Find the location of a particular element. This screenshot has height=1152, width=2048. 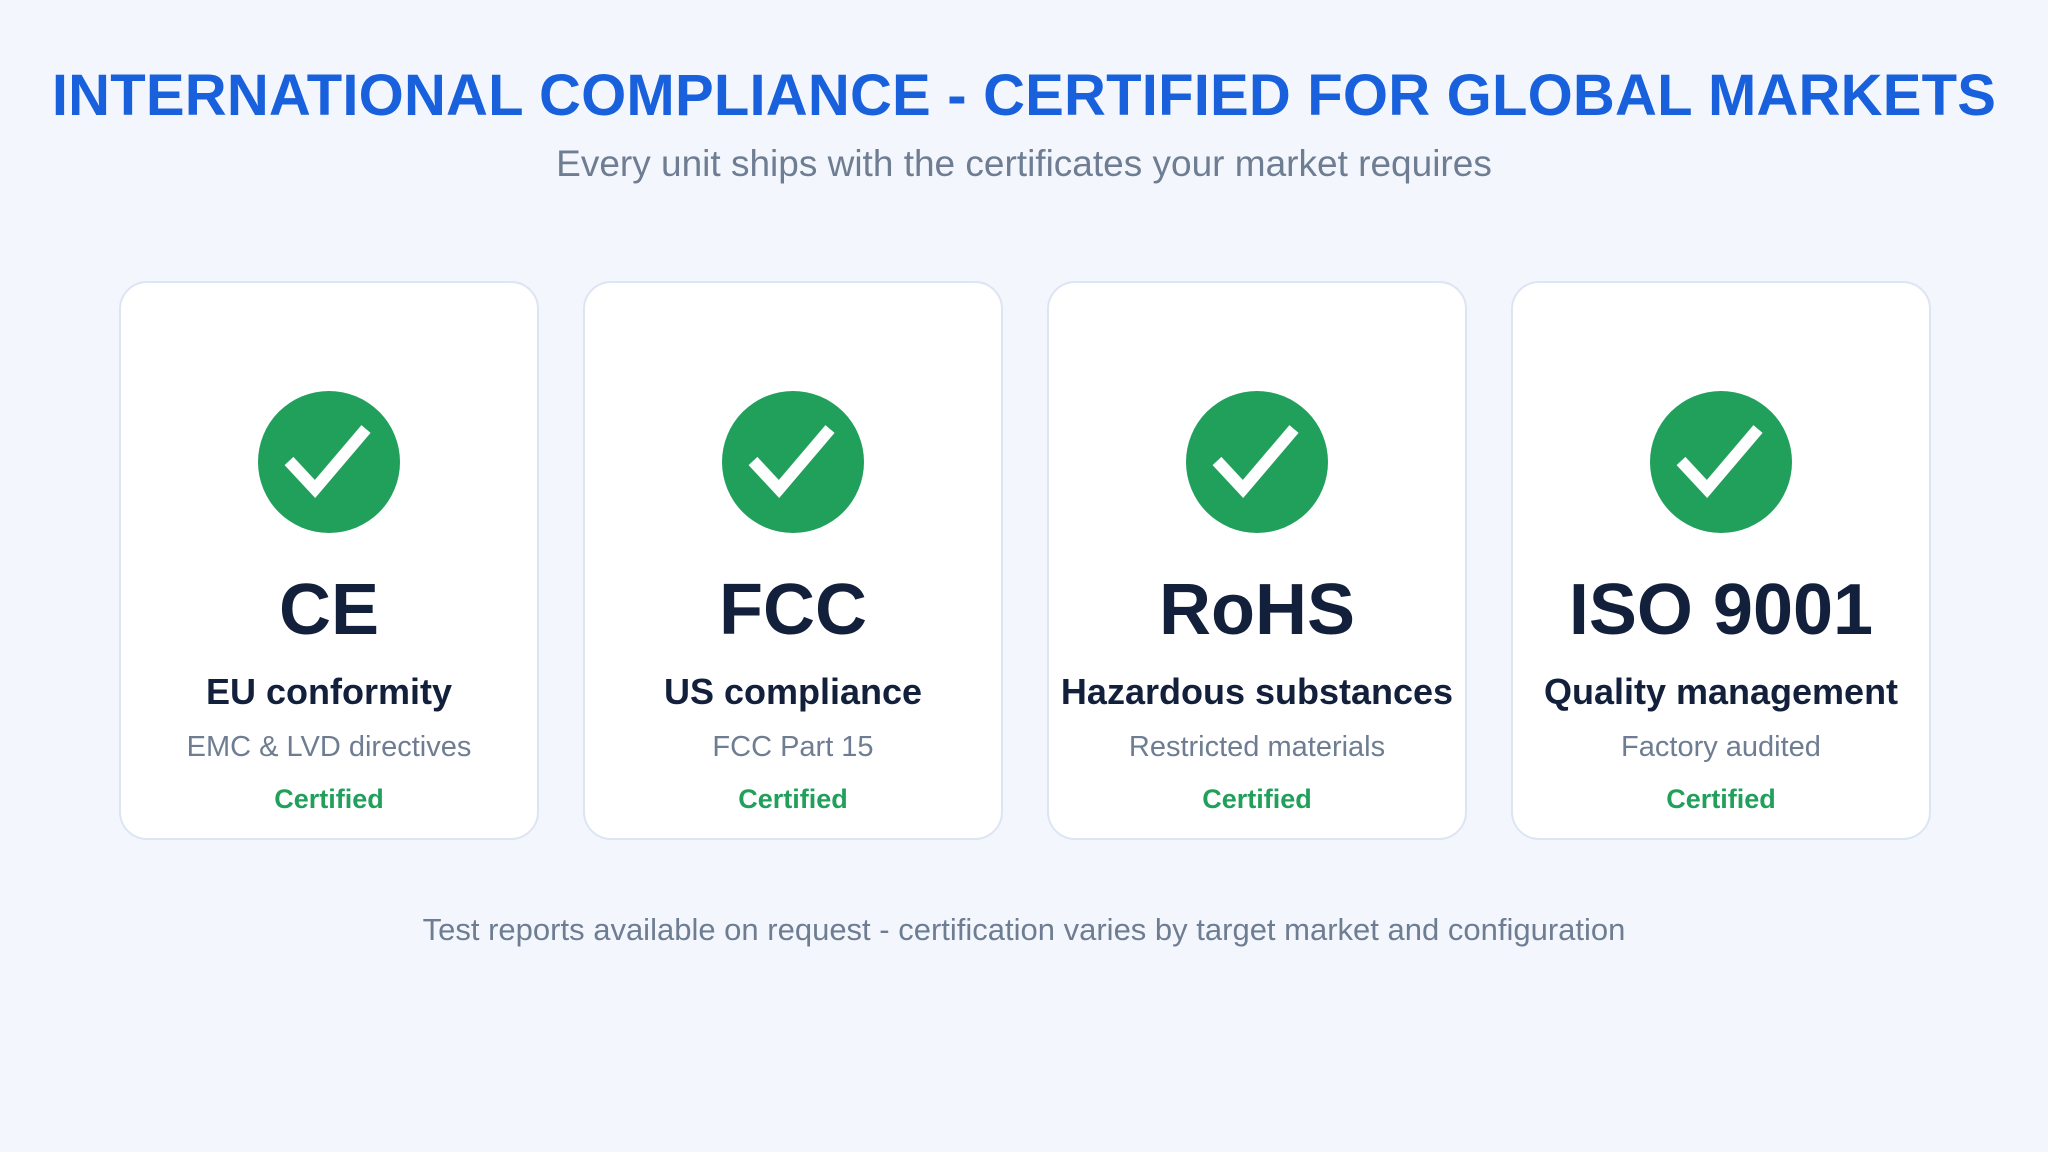

certification-detail: Factory audited is located at coordinates (1721, 747).